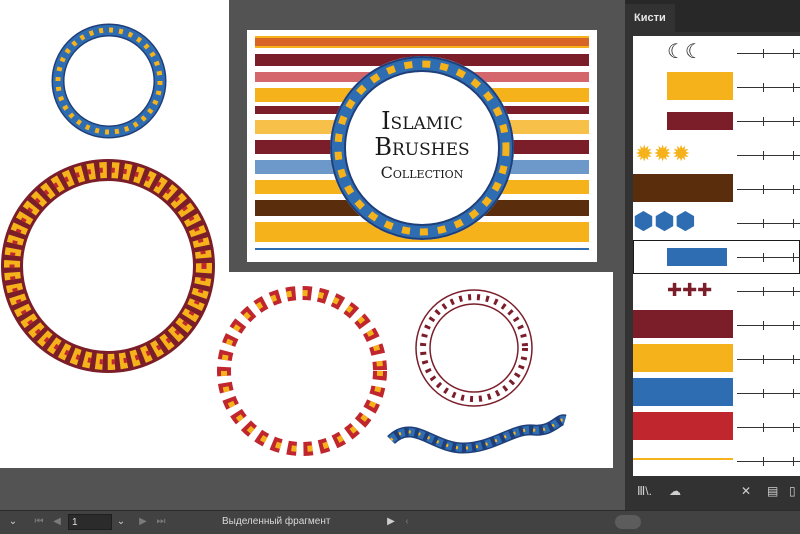 This screenshot has width=800, height=534. What do you see at coordinates (716, 155) in the screenshot?
I see `brush-row: ✹✹✹` at bounding box center [716, 155].